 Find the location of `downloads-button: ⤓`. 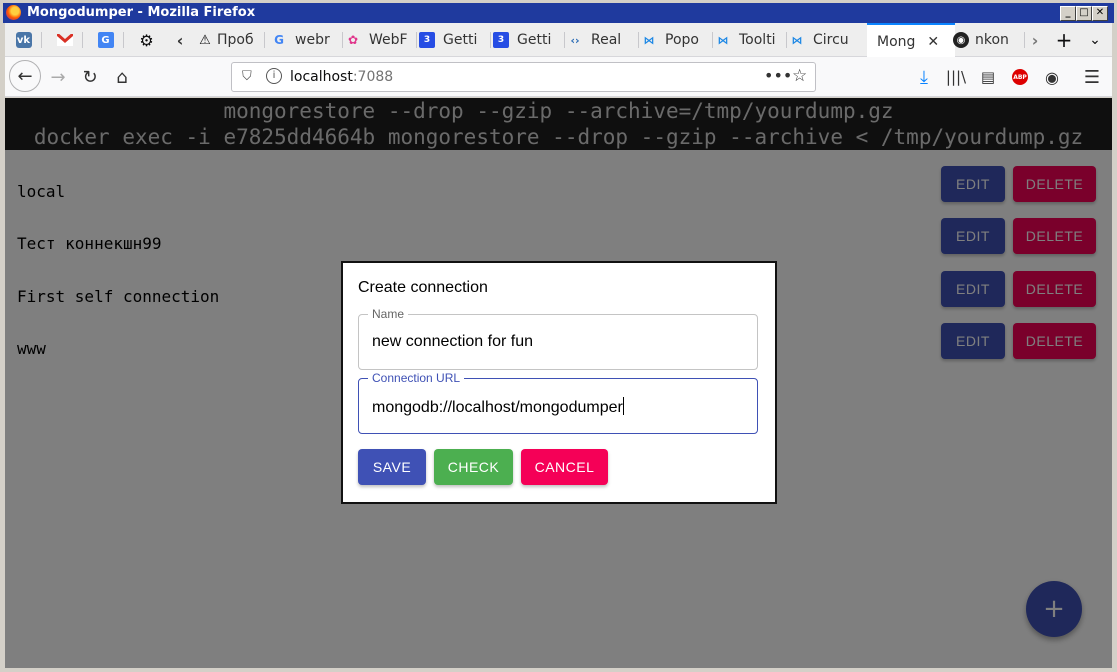

downloads-button: ⤓ is located at coordinates (924, 77).